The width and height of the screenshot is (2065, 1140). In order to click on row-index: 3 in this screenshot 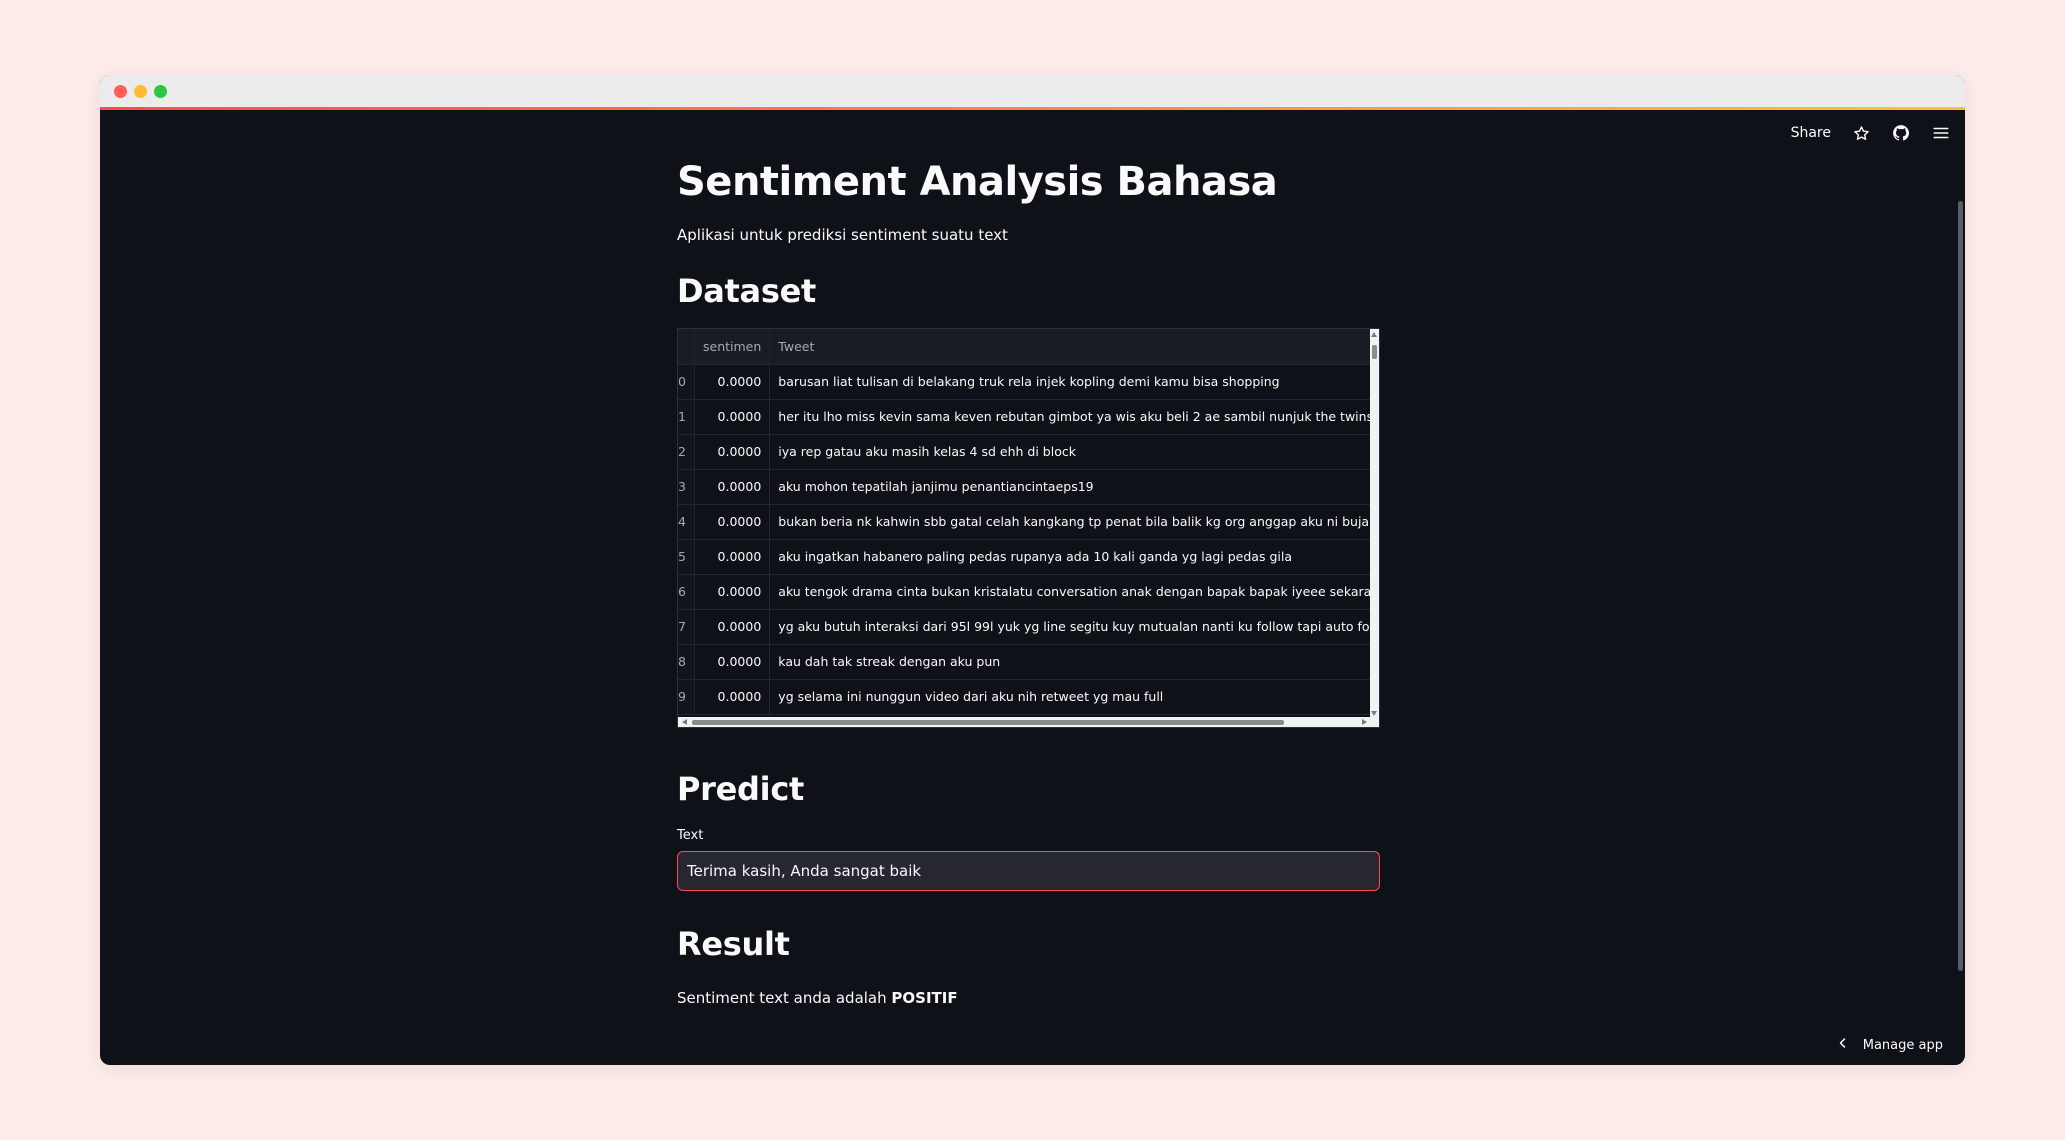, I will do `click(686, 487)`.